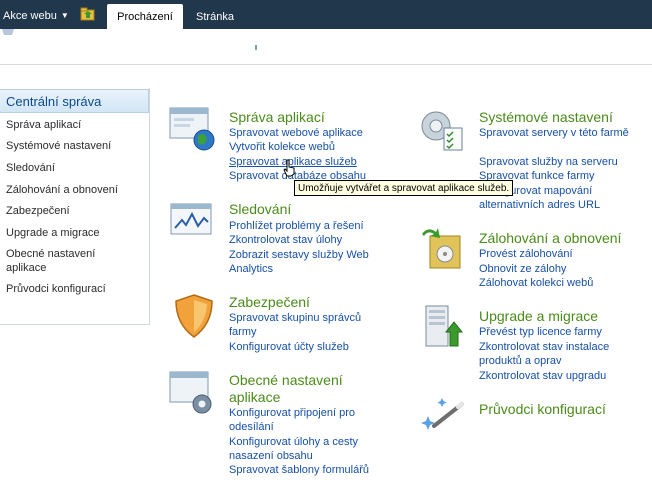  I want to click on sidebar-header: Centrální správa, so click(74, 101).